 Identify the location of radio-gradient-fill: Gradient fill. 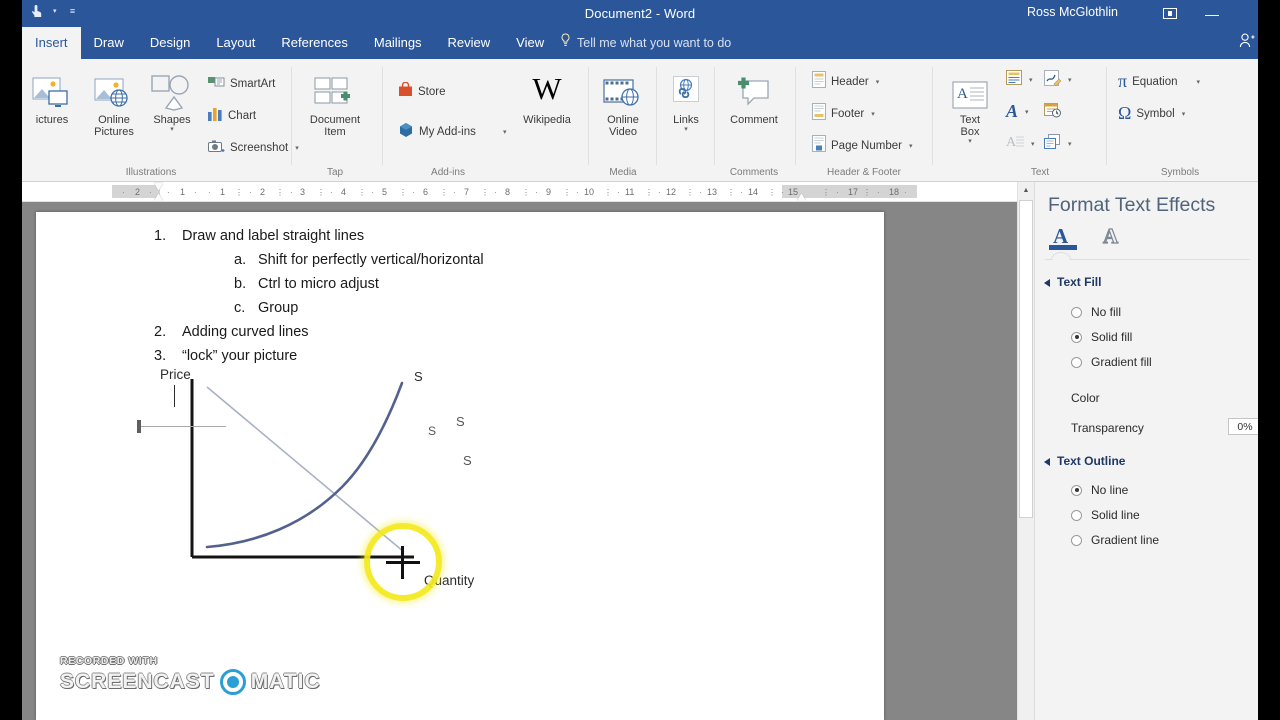
(1111, 362).